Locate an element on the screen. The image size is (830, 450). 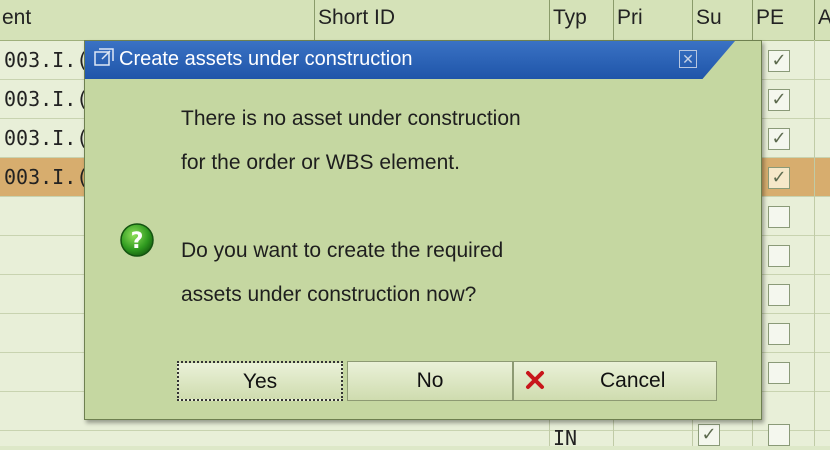
column-header-pri: Pri is located at coordinates (630, 20).